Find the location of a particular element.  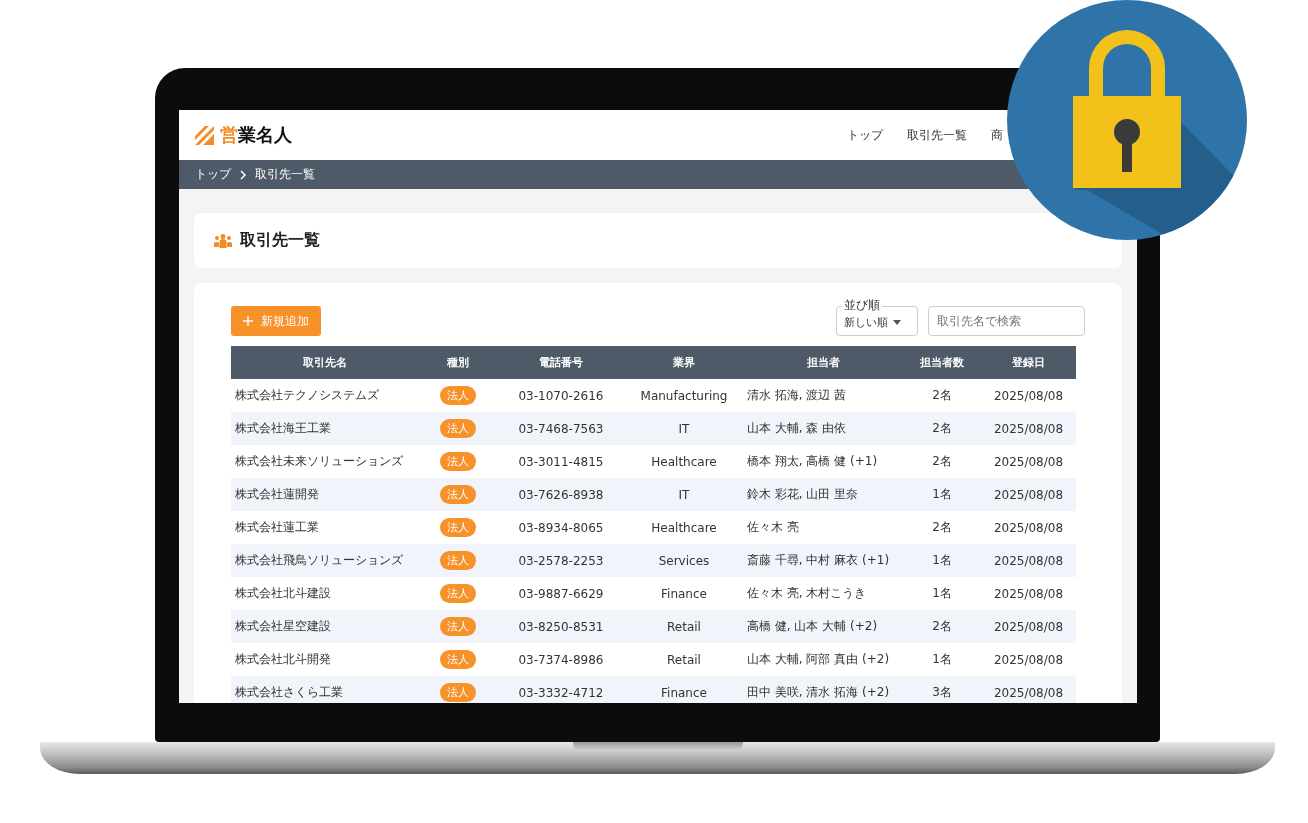

table-cell: 山本 大輔, 阿部 真由 (+2) is located at coordinates (823, 659).